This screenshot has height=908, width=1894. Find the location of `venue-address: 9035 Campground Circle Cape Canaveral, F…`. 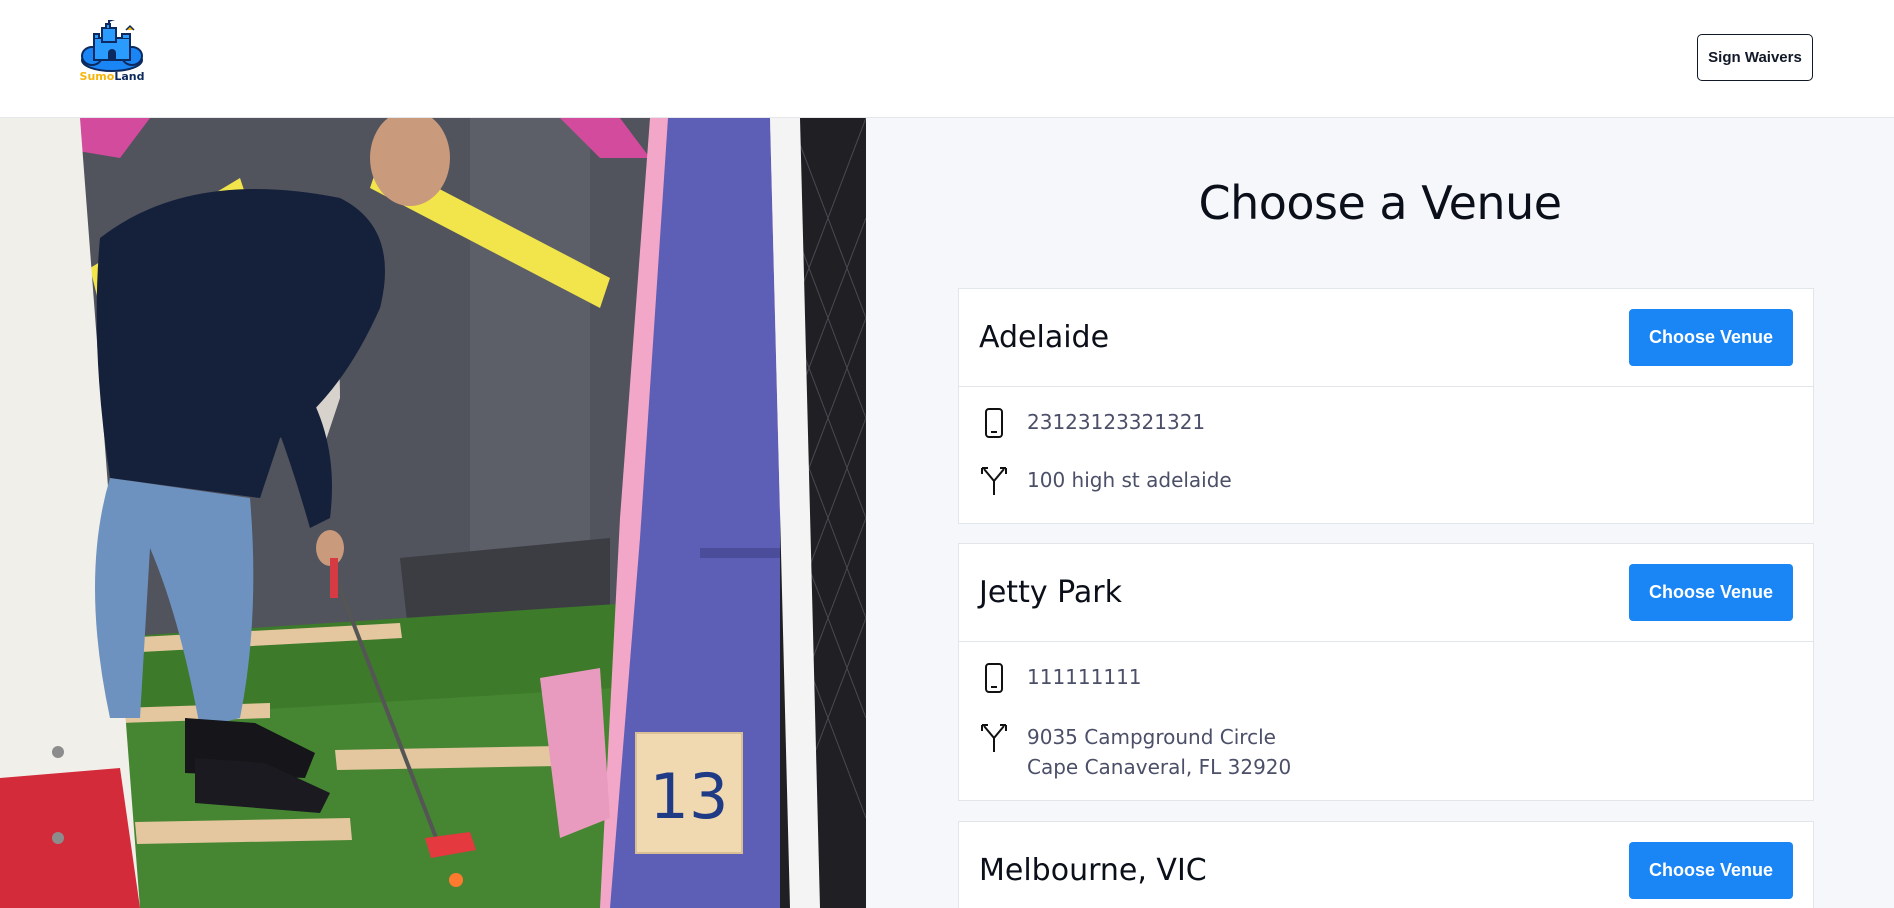

venue-address: 9035 Campground Circle Cape Canaveral, F… is located at coordinates (1159, 752).